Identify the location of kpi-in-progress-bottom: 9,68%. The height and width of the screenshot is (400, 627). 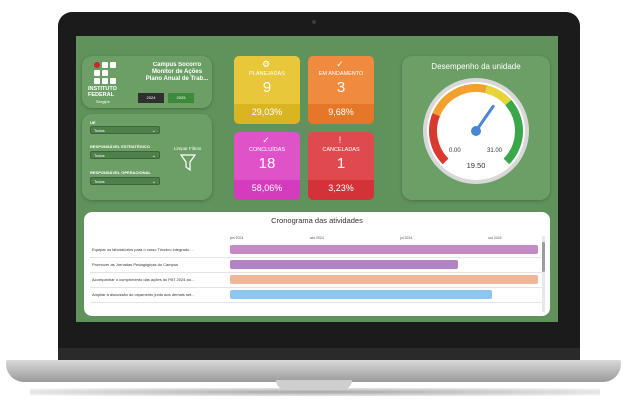
(341, 114).